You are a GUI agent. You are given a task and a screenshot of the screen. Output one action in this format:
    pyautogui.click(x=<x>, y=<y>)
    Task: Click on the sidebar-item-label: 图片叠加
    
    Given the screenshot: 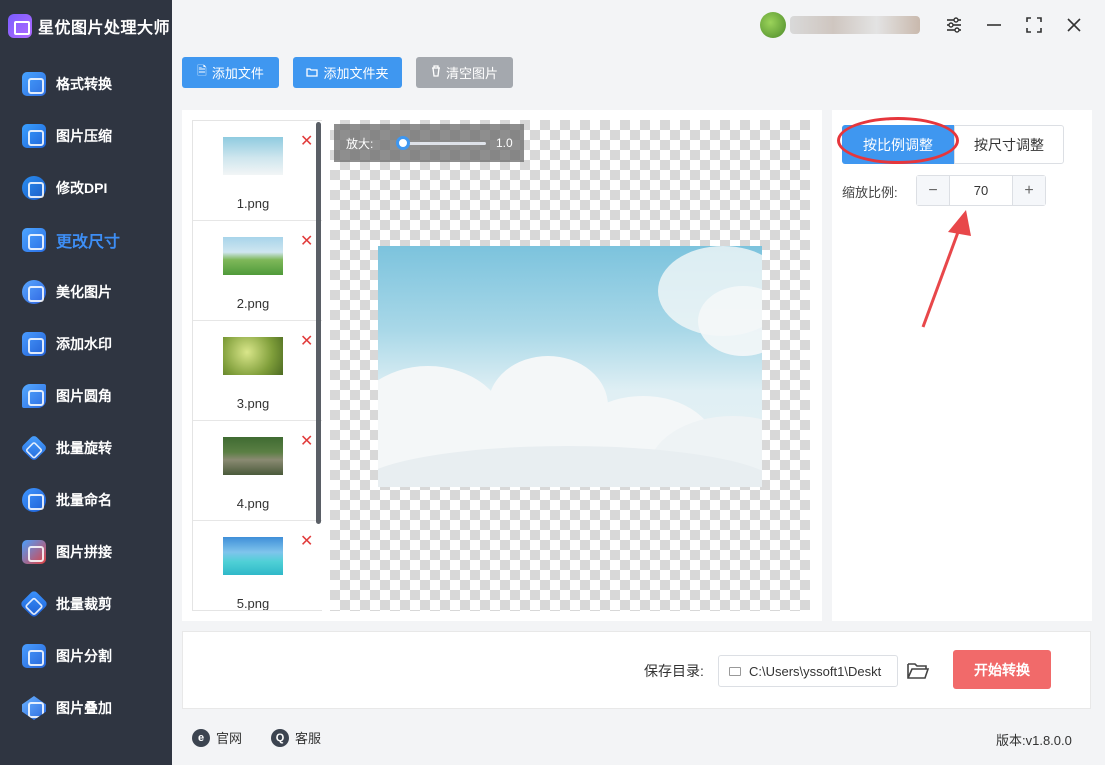 What is the action you would take?
    pyautogui.click(x=84, y=708)
    